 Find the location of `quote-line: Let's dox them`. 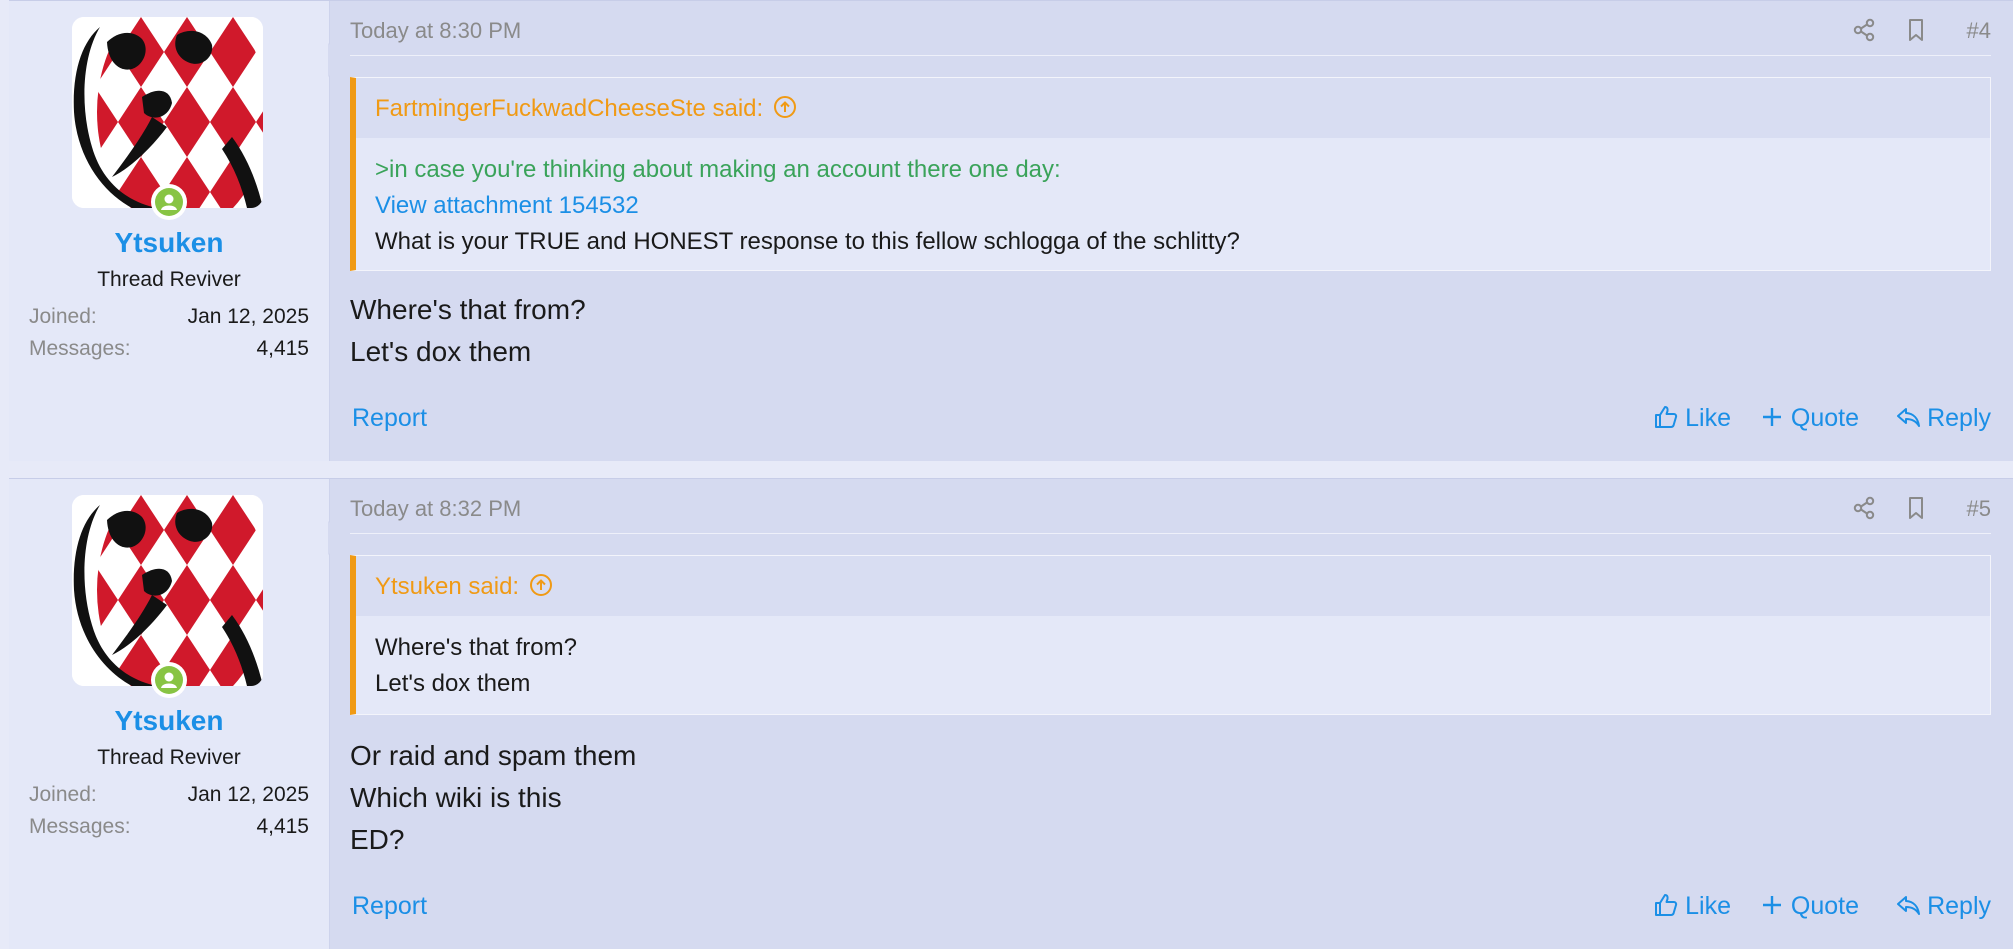

quote-line: Let's dox them is located at coordinates (453, 683).